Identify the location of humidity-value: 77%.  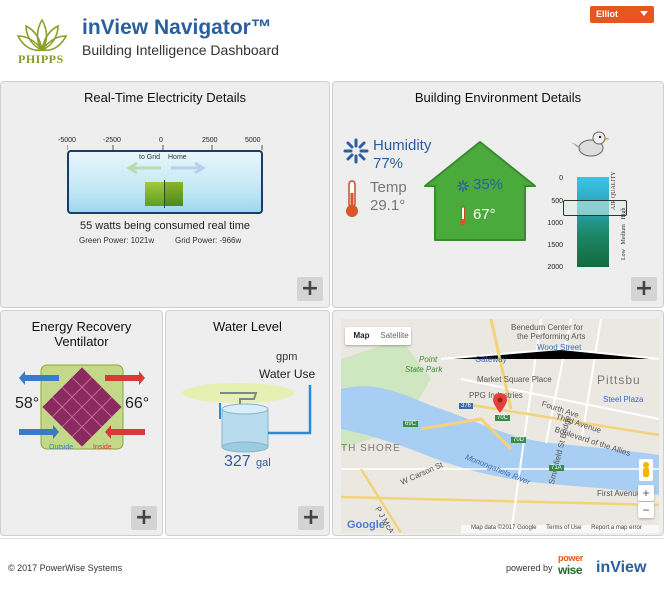
(388, 163).